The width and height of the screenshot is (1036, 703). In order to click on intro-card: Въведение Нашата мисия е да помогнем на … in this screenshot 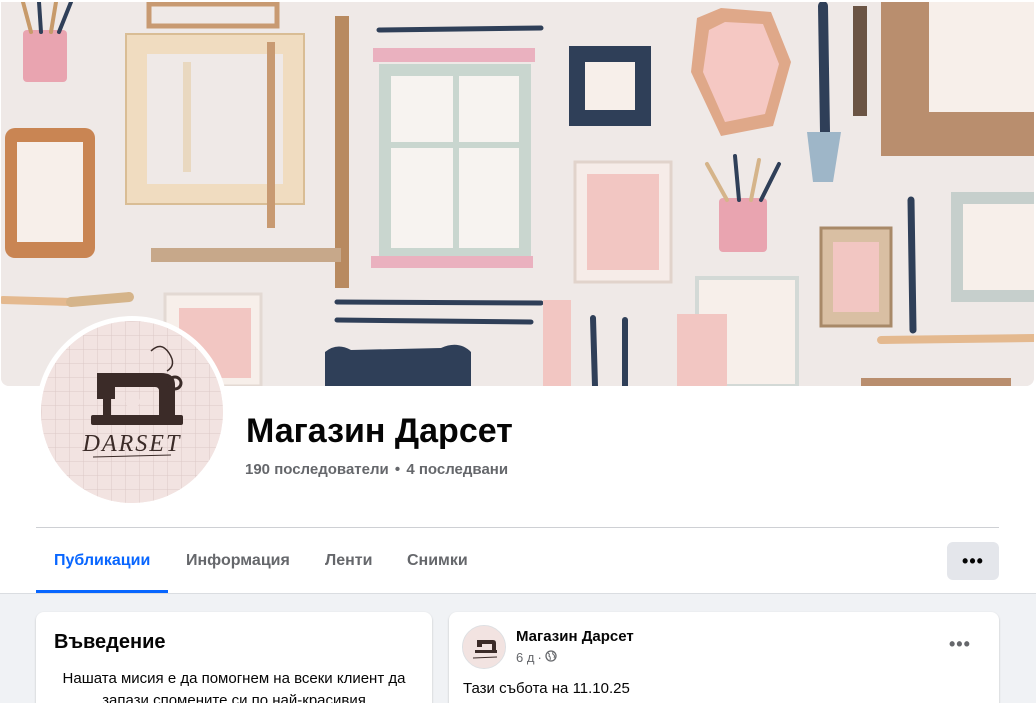, I will do `click(234, 657)`.